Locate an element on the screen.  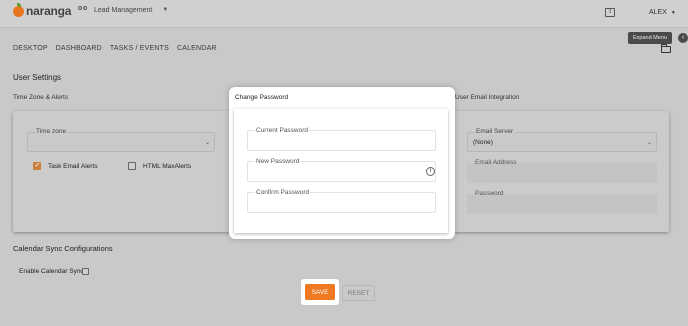
current-password-label: Current Password is located at coordinates (282, 130).